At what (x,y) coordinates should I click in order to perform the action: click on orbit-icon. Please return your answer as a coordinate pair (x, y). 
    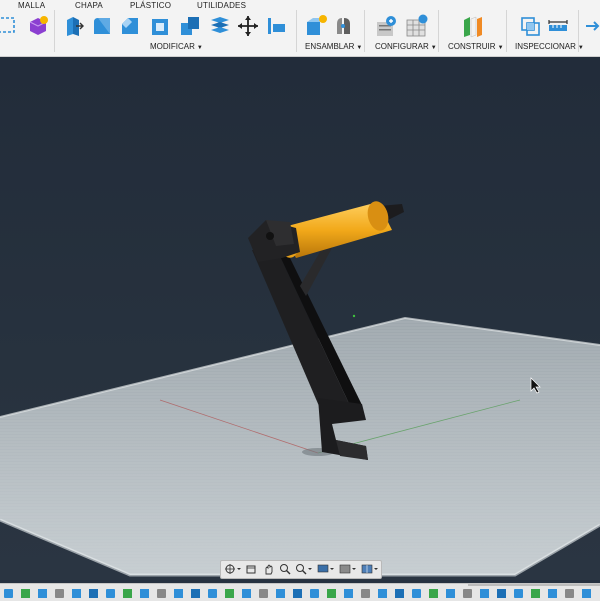
    Looking at the image, I should click on (233, 569).